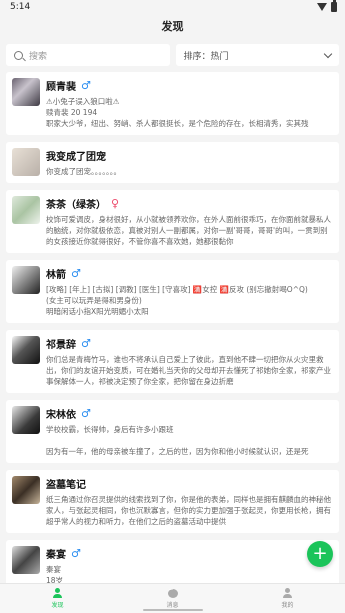 This screenshot has width=345, height=613. Describe the element at coordinates (61, 345) in the screenshot. I see `character-name: 祁景辞` at that location.